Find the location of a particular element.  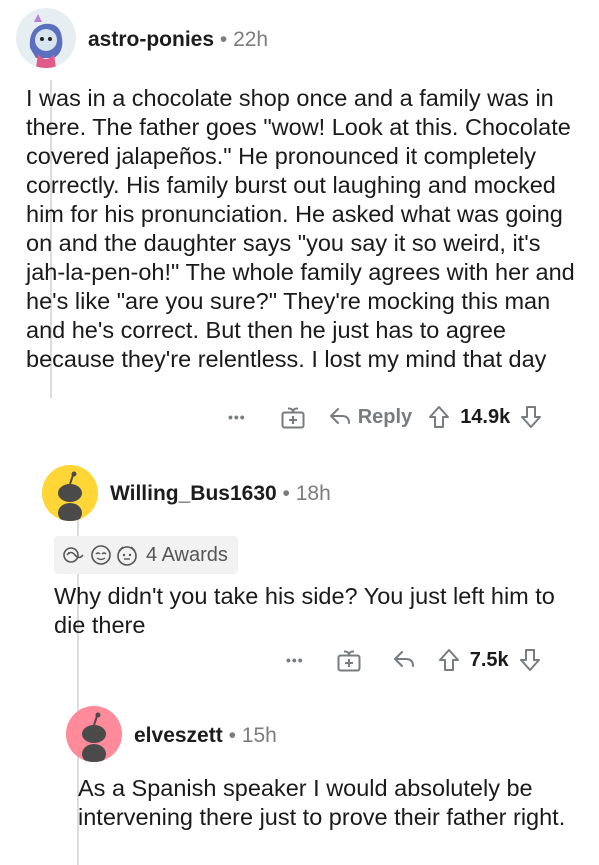

awards-badge: 4 Awards is located at coordinates (146, 555).